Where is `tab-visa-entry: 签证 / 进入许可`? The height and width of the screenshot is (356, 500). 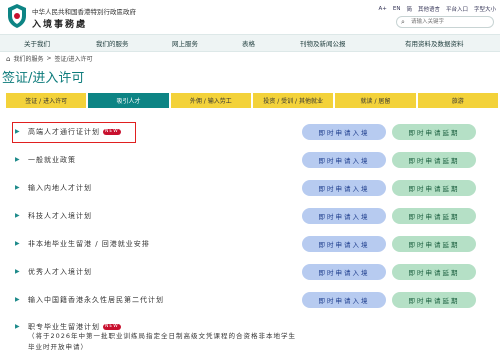
tab-visa-entry: 签证 / 进入许可 is located at coordinates (46, 100).